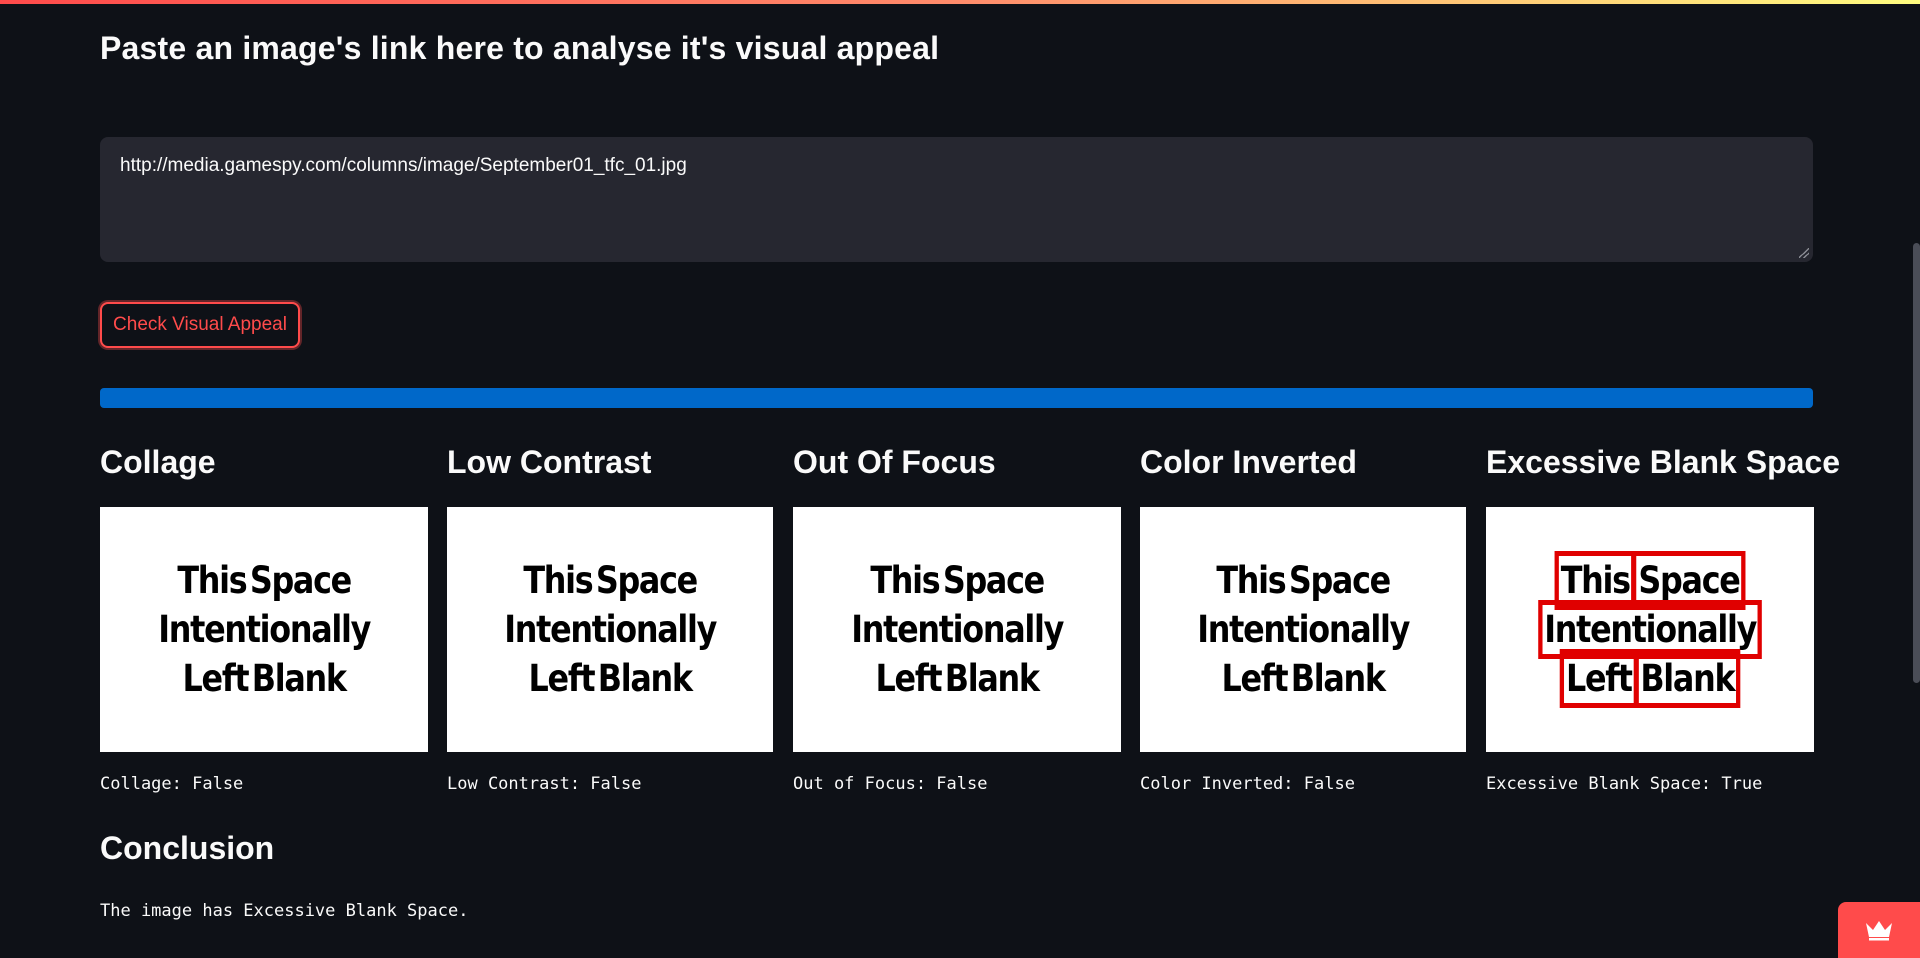 The width and height of the screenshot is (1920, 958). Describe the element at coordinates (549, 462) in the screenshot. I see `check-title: Low Contrast` at that location.